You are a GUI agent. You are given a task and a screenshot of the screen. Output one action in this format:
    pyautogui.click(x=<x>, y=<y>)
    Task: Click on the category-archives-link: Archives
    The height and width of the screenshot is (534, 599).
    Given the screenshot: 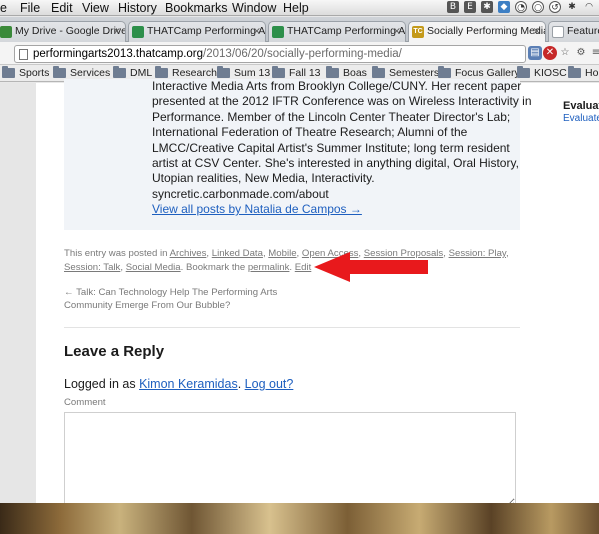 What is the action you would take?
    pyautogui.click(x=188, y=253)
    